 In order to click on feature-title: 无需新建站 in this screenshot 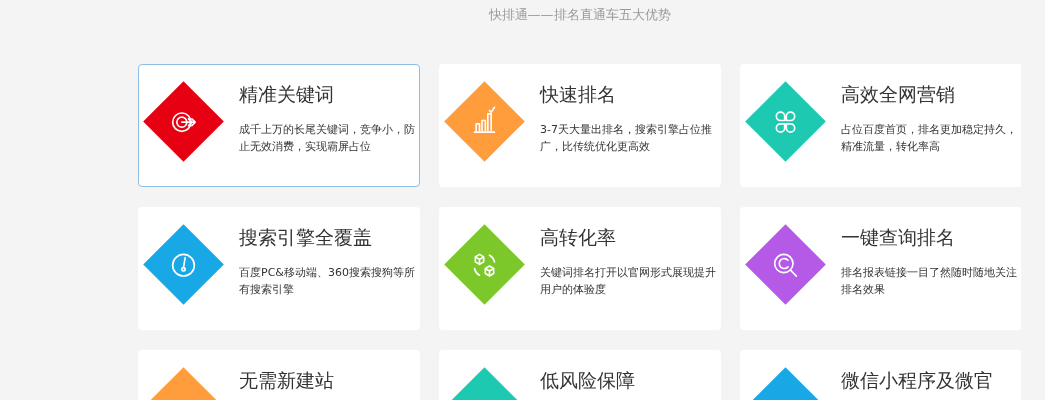, I will do `click(286, 380)`.